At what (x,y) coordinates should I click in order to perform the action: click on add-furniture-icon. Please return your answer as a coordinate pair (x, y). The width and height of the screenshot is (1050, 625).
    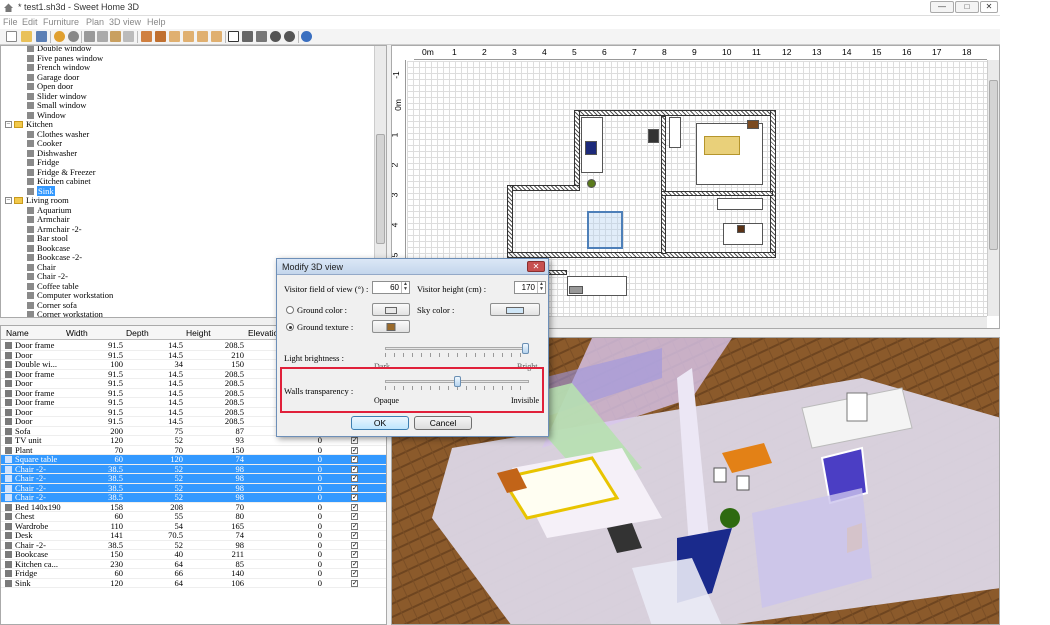
    Looking at the image, I should click on (146, 36).